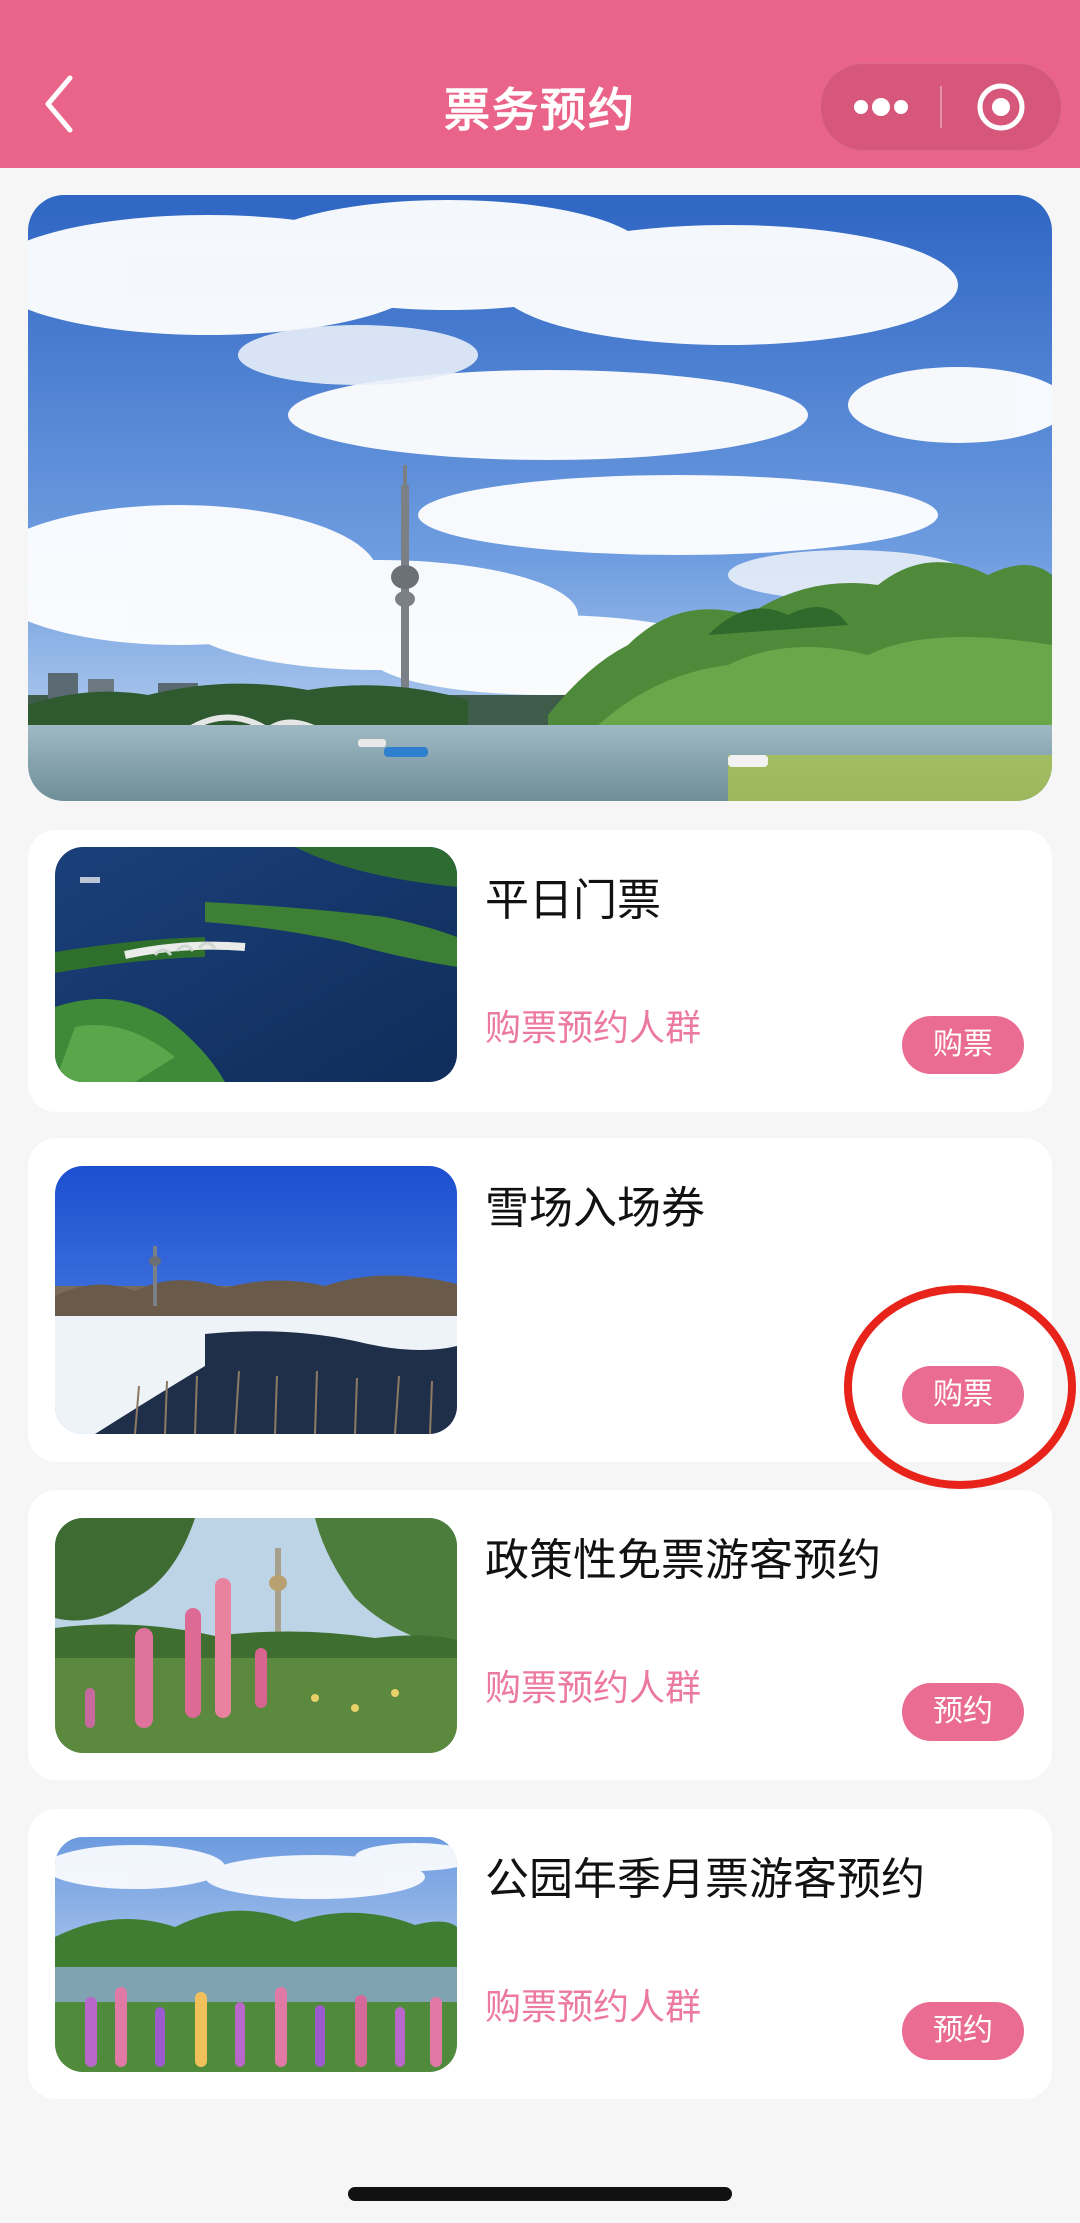  I want to click on lakeside-flowers-image, so click(256, 1954).